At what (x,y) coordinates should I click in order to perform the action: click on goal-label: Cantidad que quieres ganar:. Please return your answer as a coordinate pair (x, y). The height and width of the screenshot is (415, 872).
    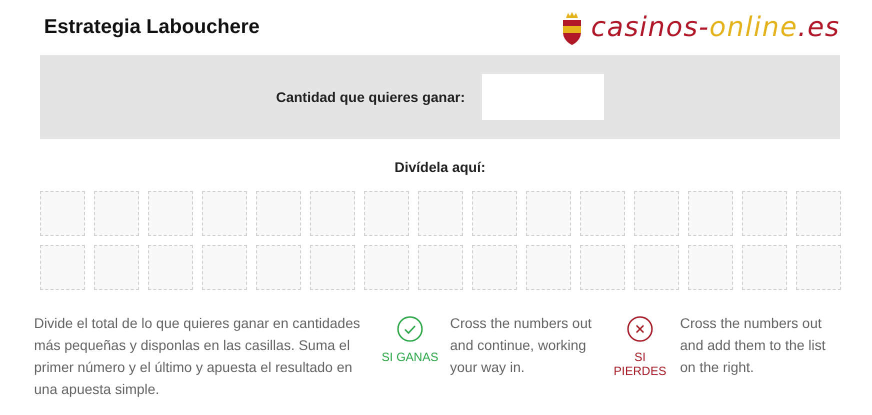
    Looking at the image, I should click on (371, 97).